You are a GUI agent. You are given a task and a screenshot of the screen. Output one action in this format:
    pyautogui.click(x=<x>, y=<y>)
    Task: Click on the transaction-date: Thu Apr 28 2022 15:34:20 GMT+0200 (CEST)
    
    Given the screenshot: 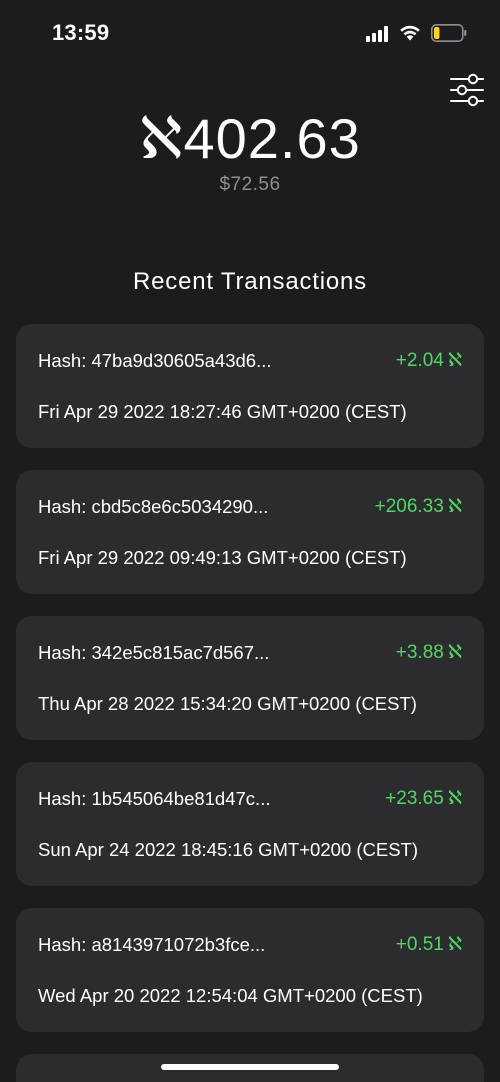 What is the action you would take?
    pyautogui.click(x=227, y=703)
    